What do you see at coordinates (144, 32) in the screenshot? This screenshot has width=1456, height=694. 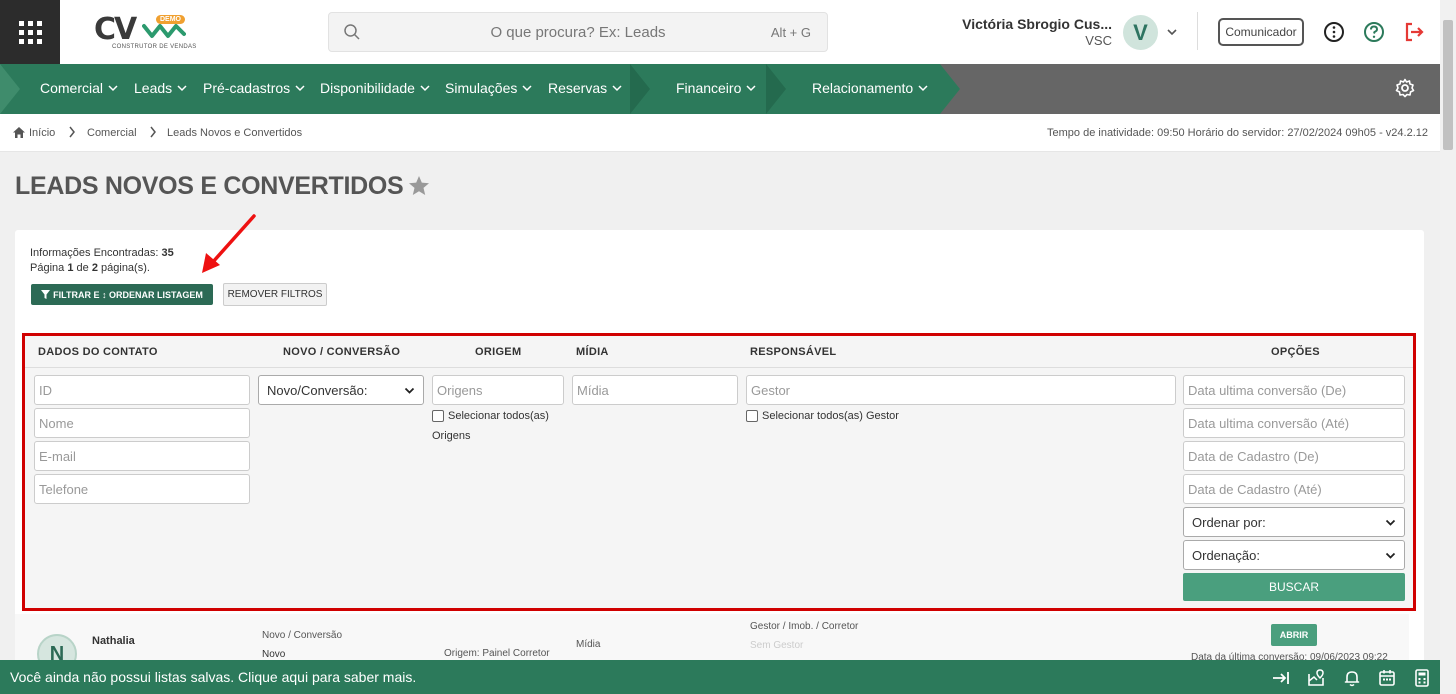 I see `cv-logo: CV DEMO CONSTRUTOR DE VENDAS` at bounding box center [144, 32].